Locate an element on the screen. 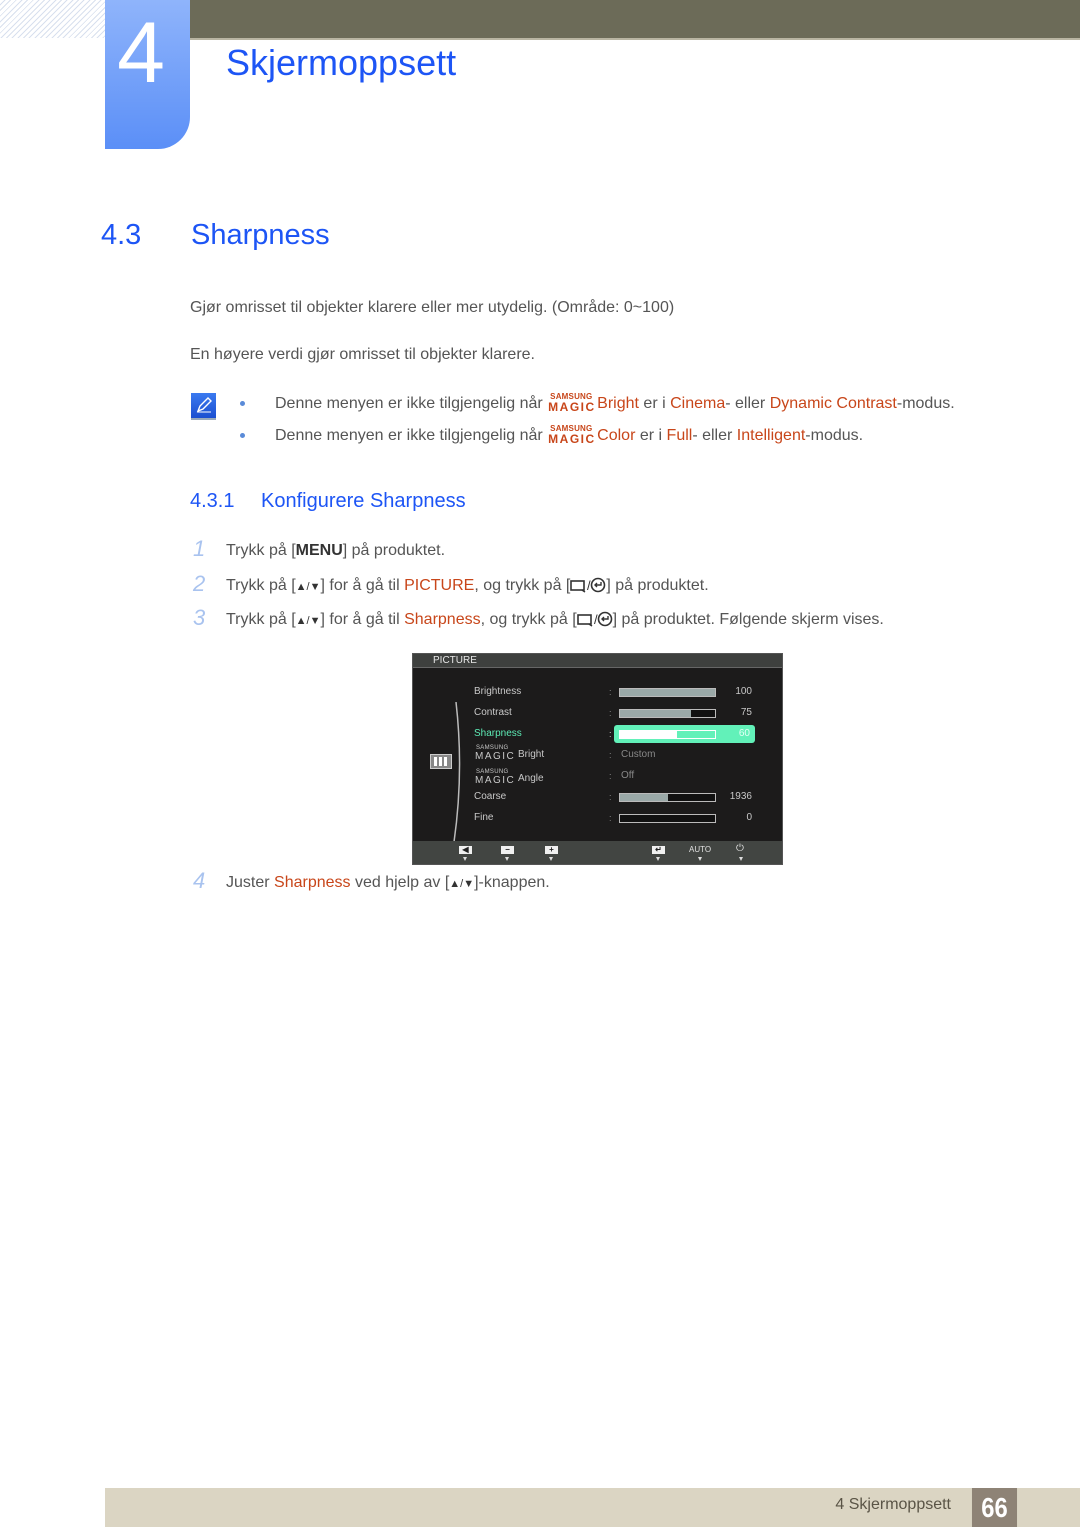  page-number: 66 is located at coordinates (994, 1507).